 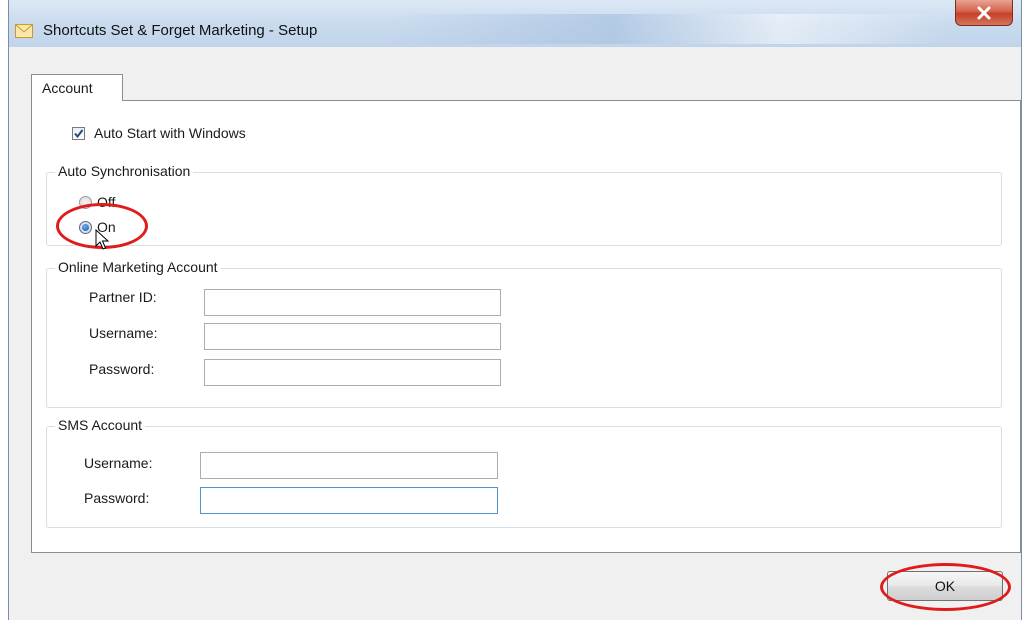 What do you see at coordinates (106, 202) in the screenshot?
I see `radio-off-label: Off` at bounding box center [106, 202].